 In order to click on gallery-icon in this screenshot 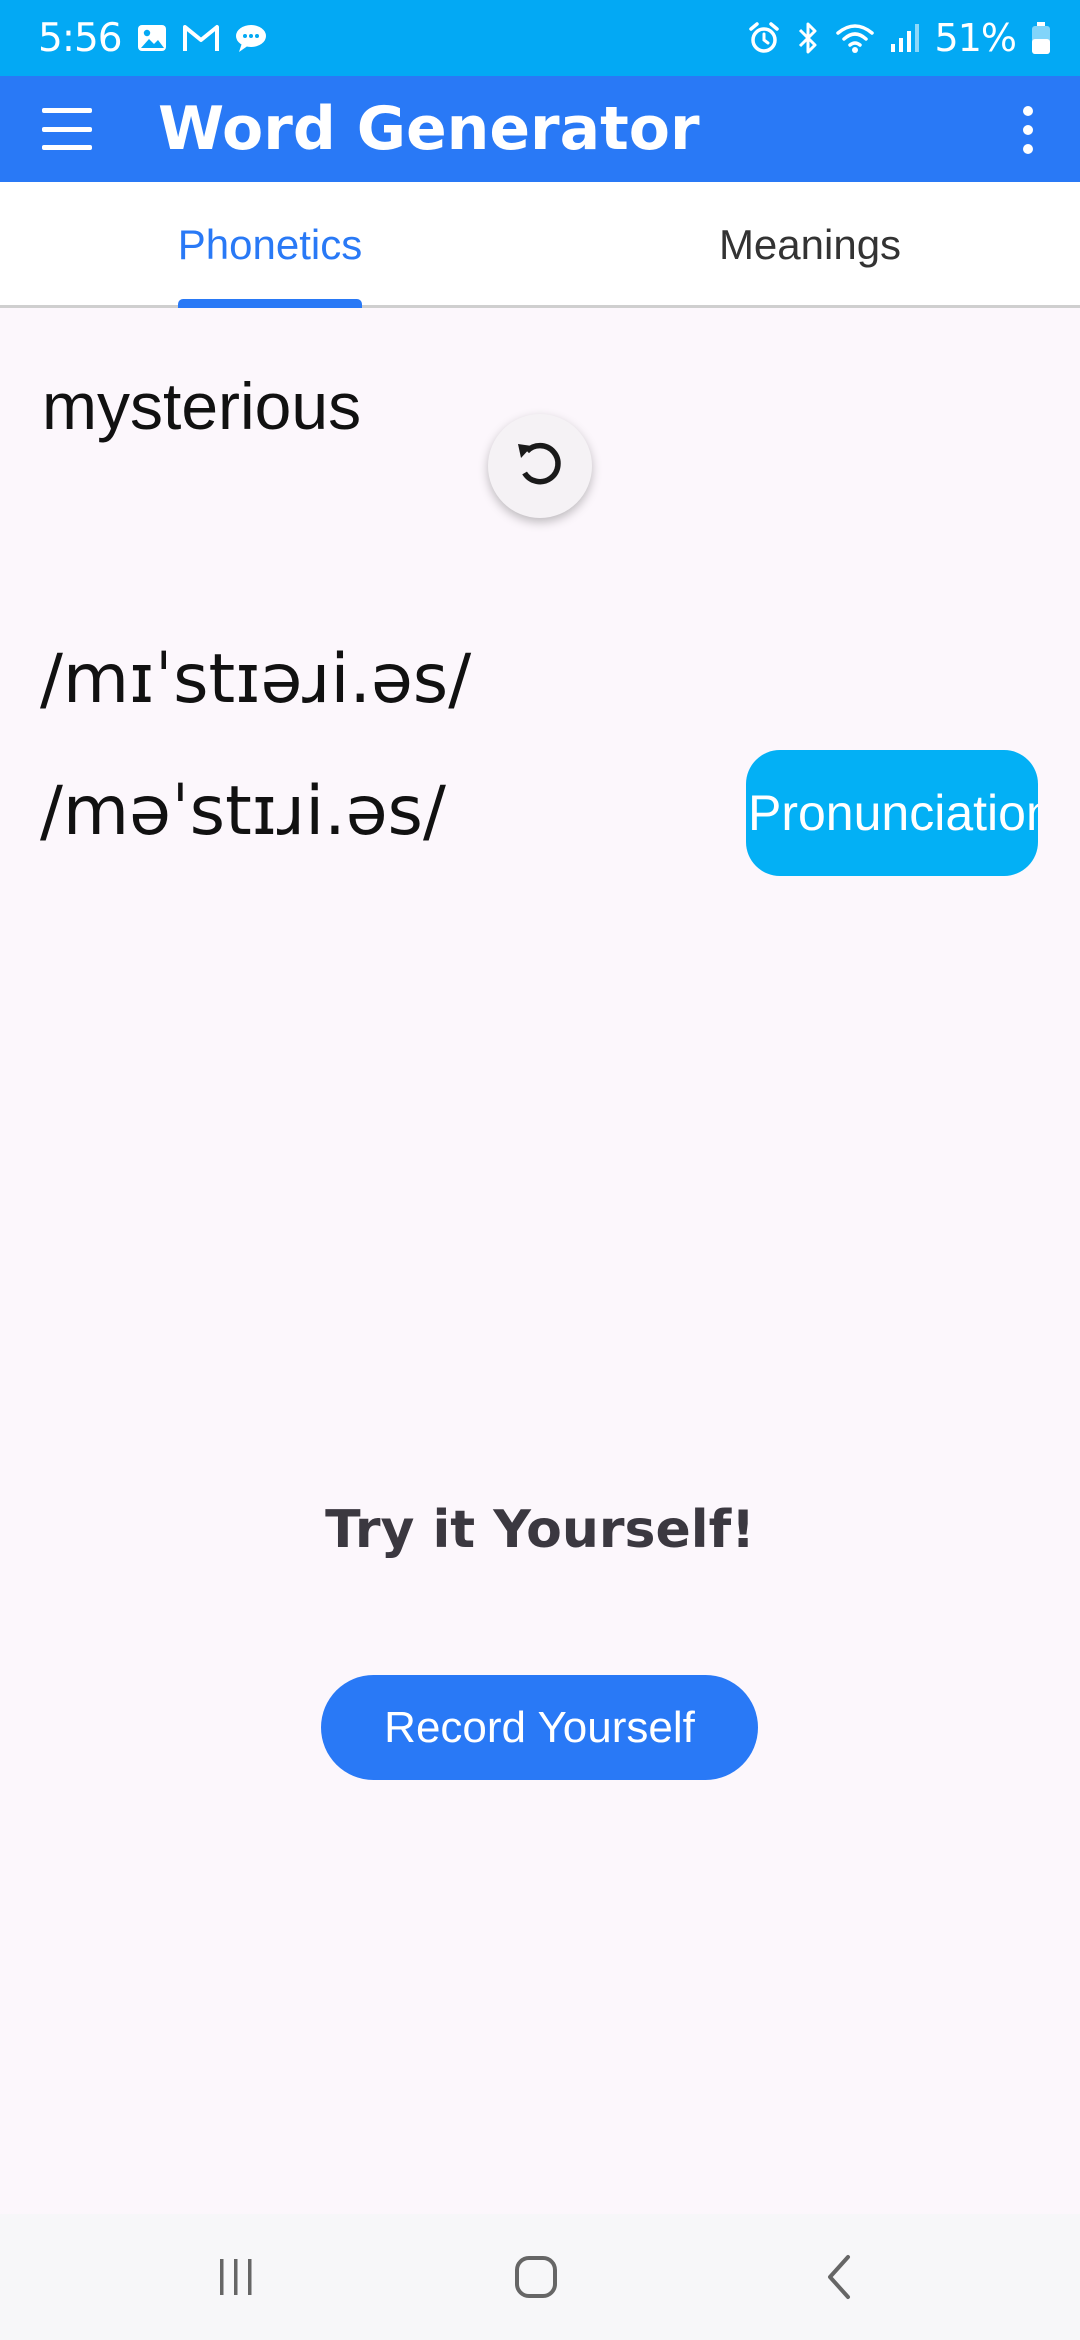, I will do `click(152, 38)`.